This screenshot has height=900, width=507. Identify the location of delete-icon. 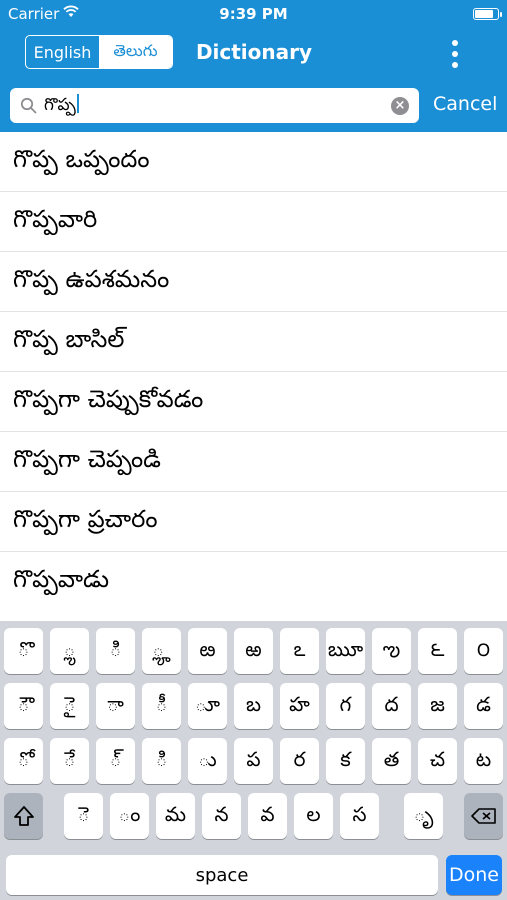
(483, 816).